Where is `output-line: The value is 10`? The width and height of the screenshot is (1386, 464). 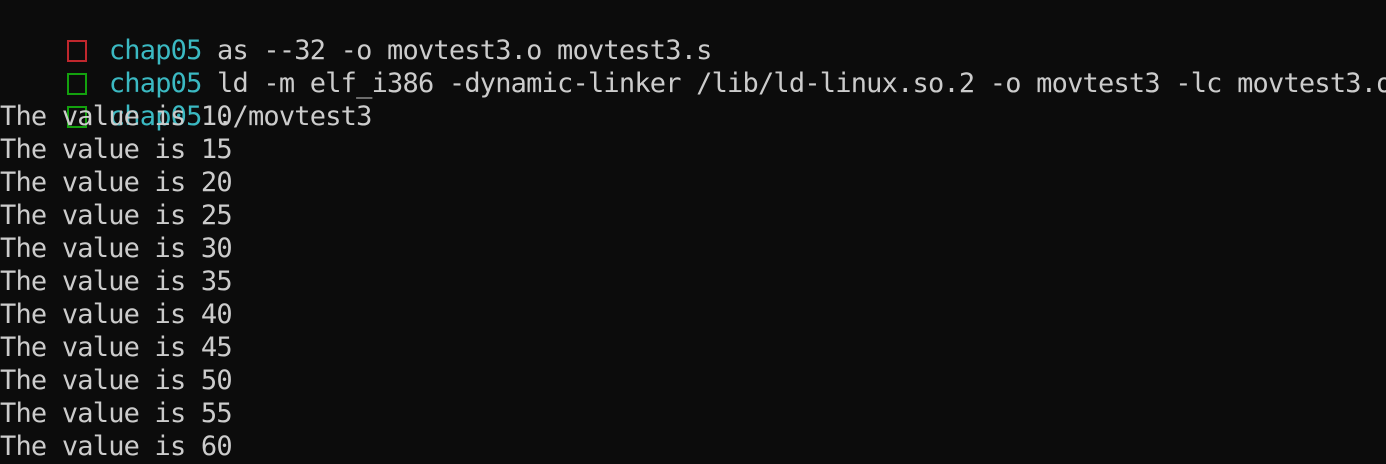 output-line: The value is 10 is located at coordinates (116, 116).